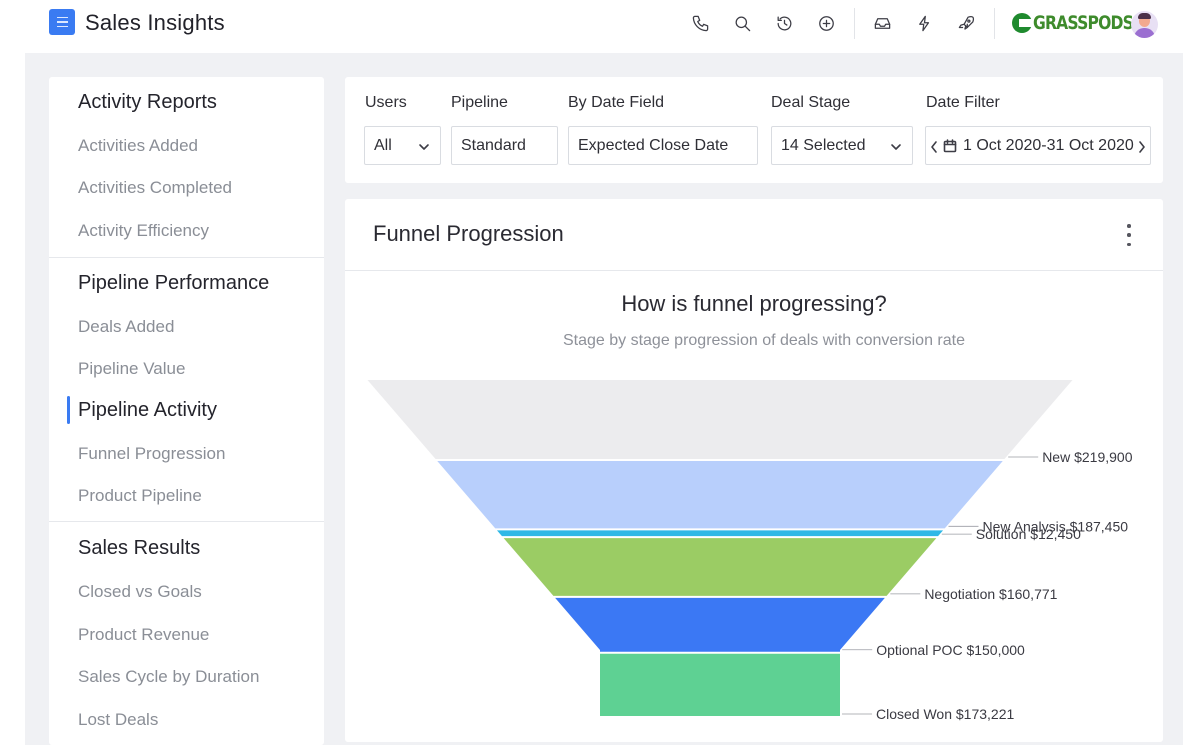 This screenshot has width=1185, height=745. Describe the element at coordinates (140, 592) in the screenshot. I see `sidebar-item-closed-vs-goals: Closed vs Goals` at that location.